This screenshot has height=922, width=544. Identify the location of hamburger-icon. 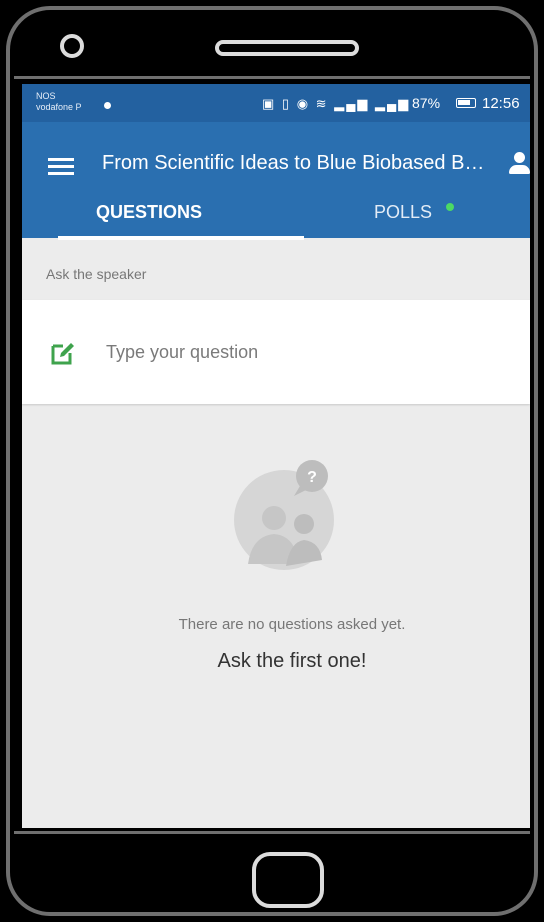
(61, 167).